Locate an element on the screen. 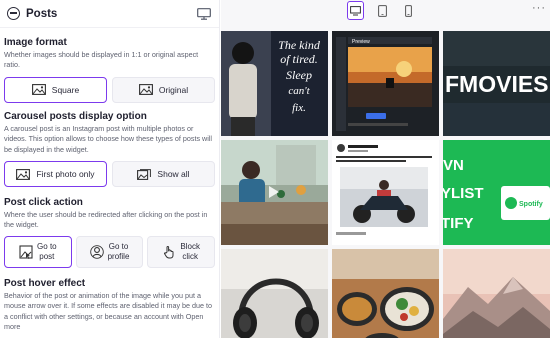 The height and width of the screenshot is (338, 550). square-option-label: Square is located at coordinates (65, 89).